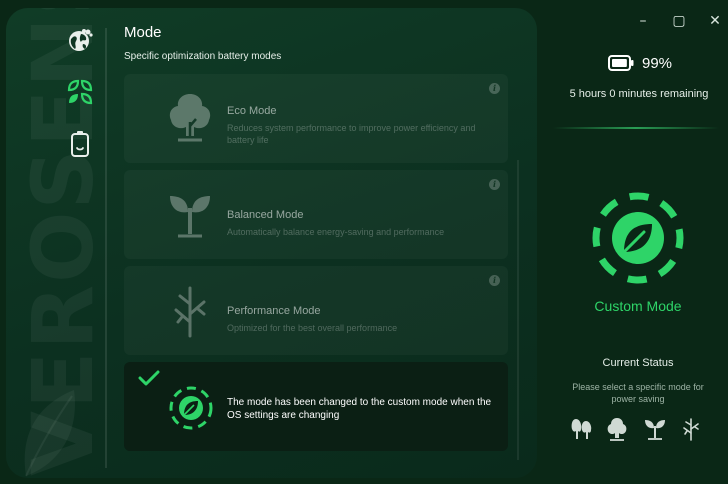  What do you see at coordinates (518, 310) in the screenshot?
I see `scrollbar` at bounding box center [518, 310].